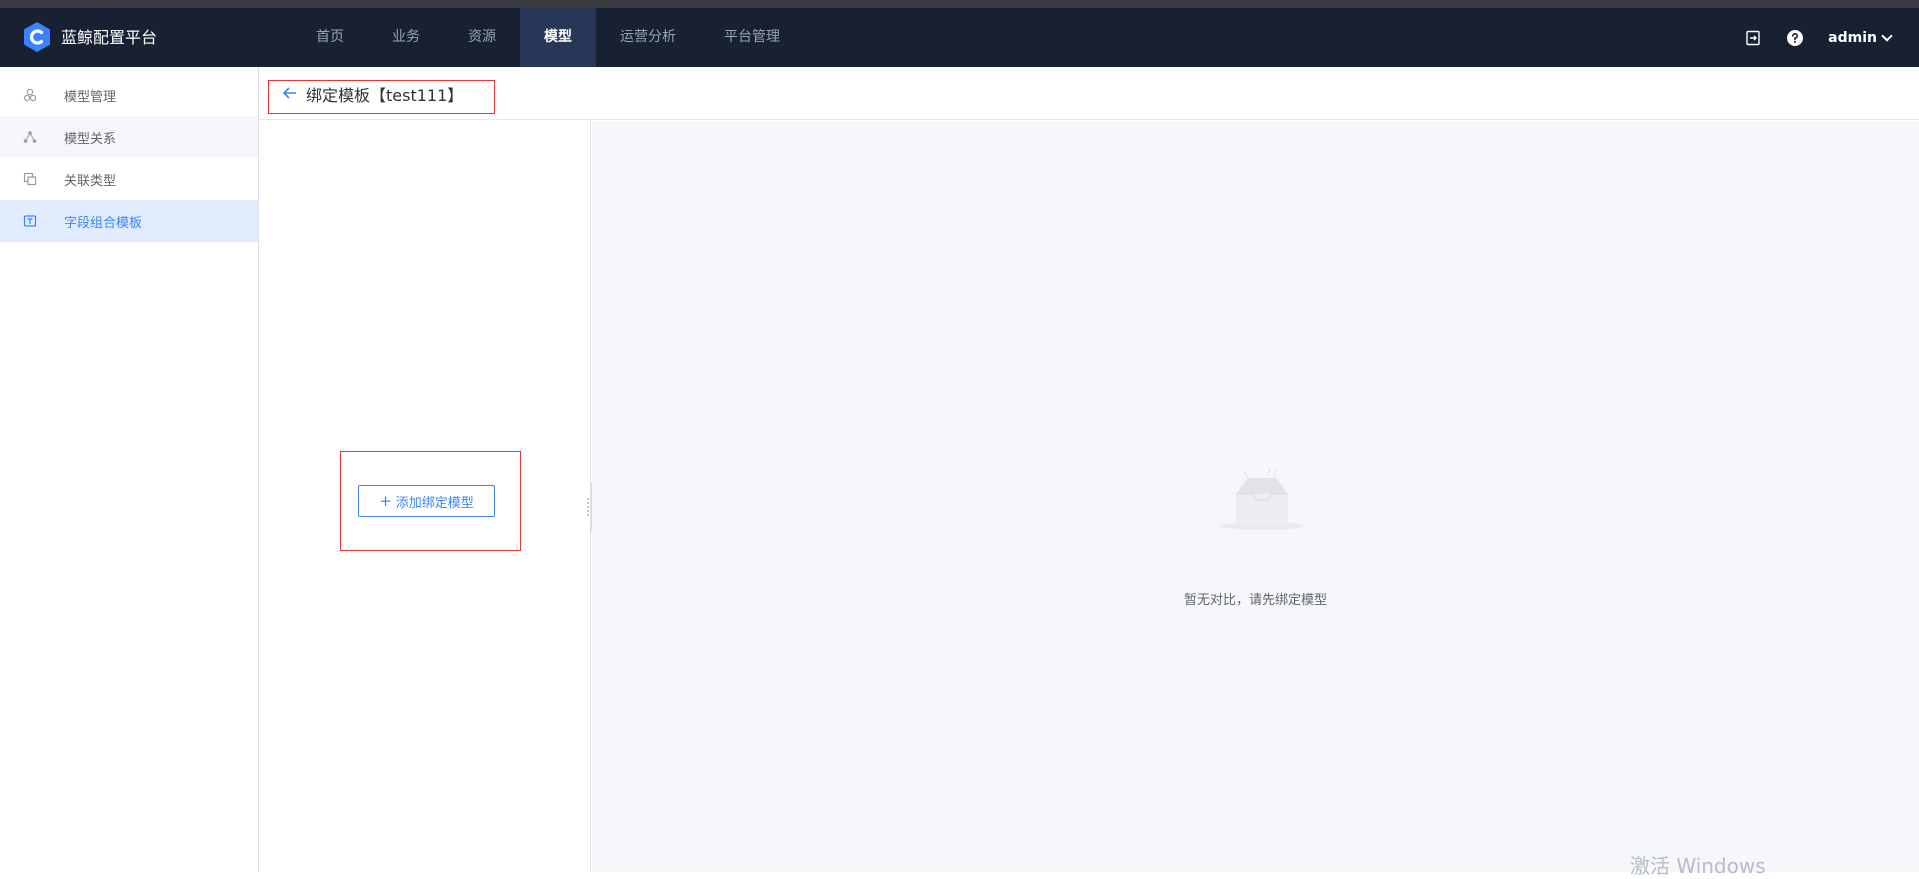 The height and width of the screenshot is (879, 1919). I want to click on nav-business: 业务, so click(406, 37).